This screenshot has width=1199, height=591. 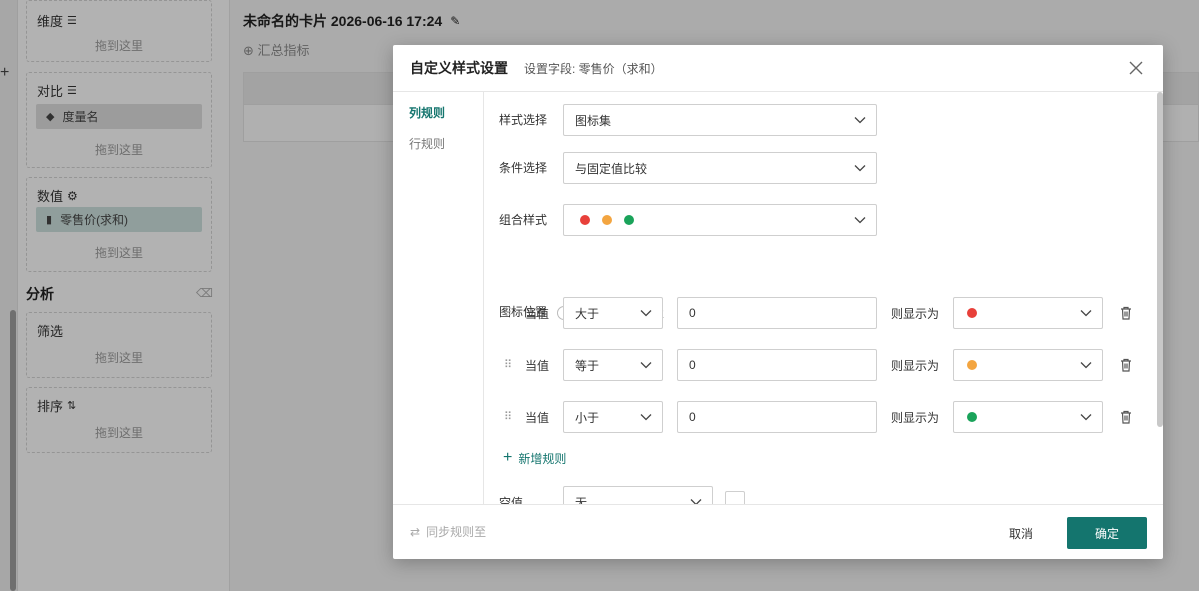 I want to click on dialog-title: 自定义样式设置, so click(x=459, y=68).